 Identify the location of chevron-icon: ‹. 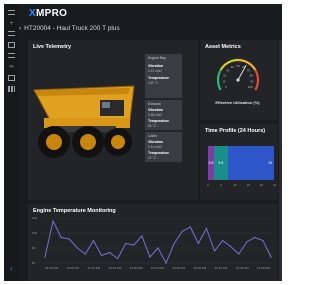
(11, 269).